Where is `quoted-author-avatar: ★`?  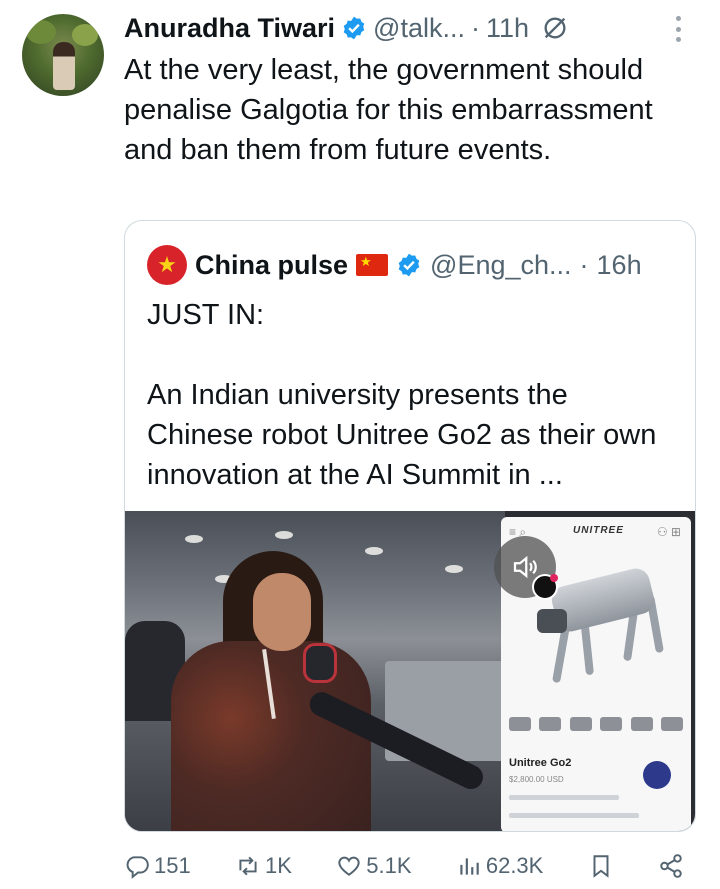 quoted-author-avatar: ★ is located at coordinates (167, 265).